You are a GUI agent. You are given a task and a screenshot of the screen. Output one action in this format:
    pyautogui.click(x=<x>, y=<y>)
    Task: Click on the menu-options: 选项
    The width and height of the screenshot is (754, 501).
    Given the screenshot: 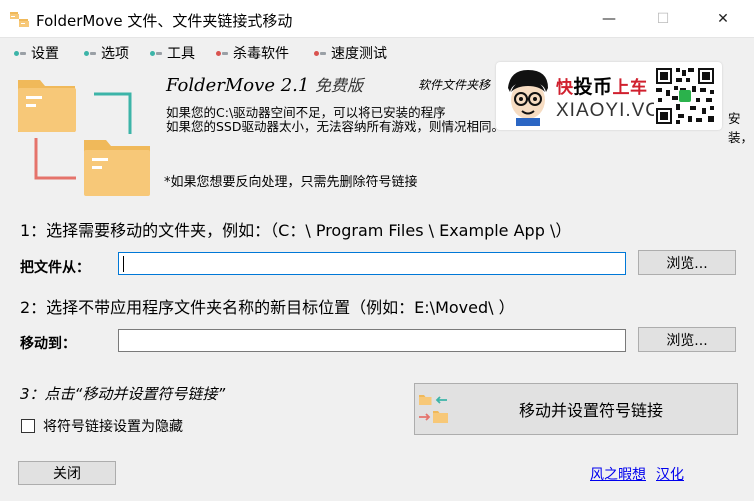 What is the action you would take?
    pyautogui.click(x=106, y=53)
    